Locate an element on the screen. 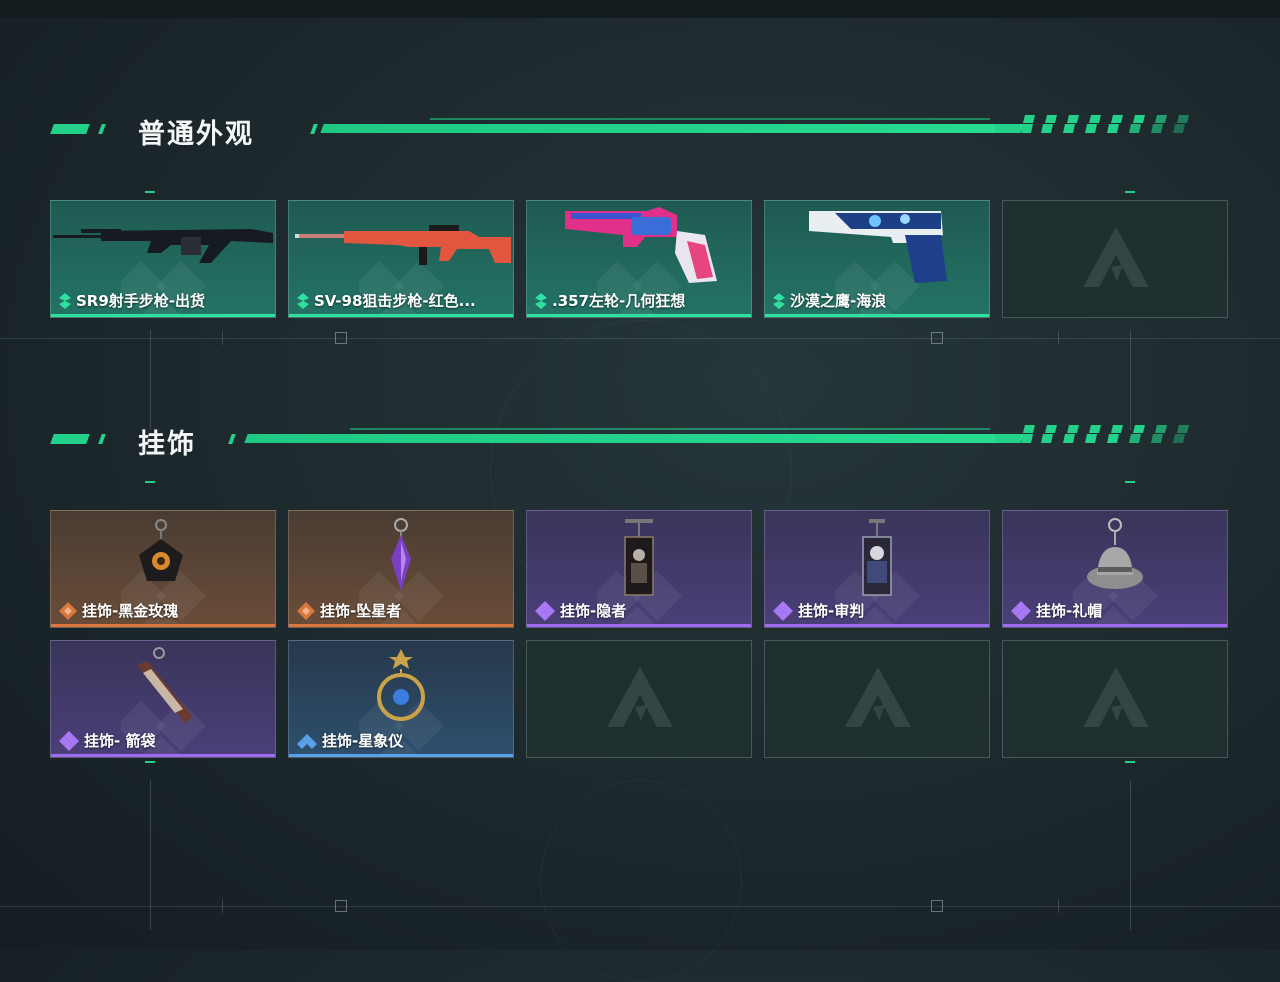 The width and height of the screenshot is (1280, 982). revolver-icon is located at coordinates (641, 245).